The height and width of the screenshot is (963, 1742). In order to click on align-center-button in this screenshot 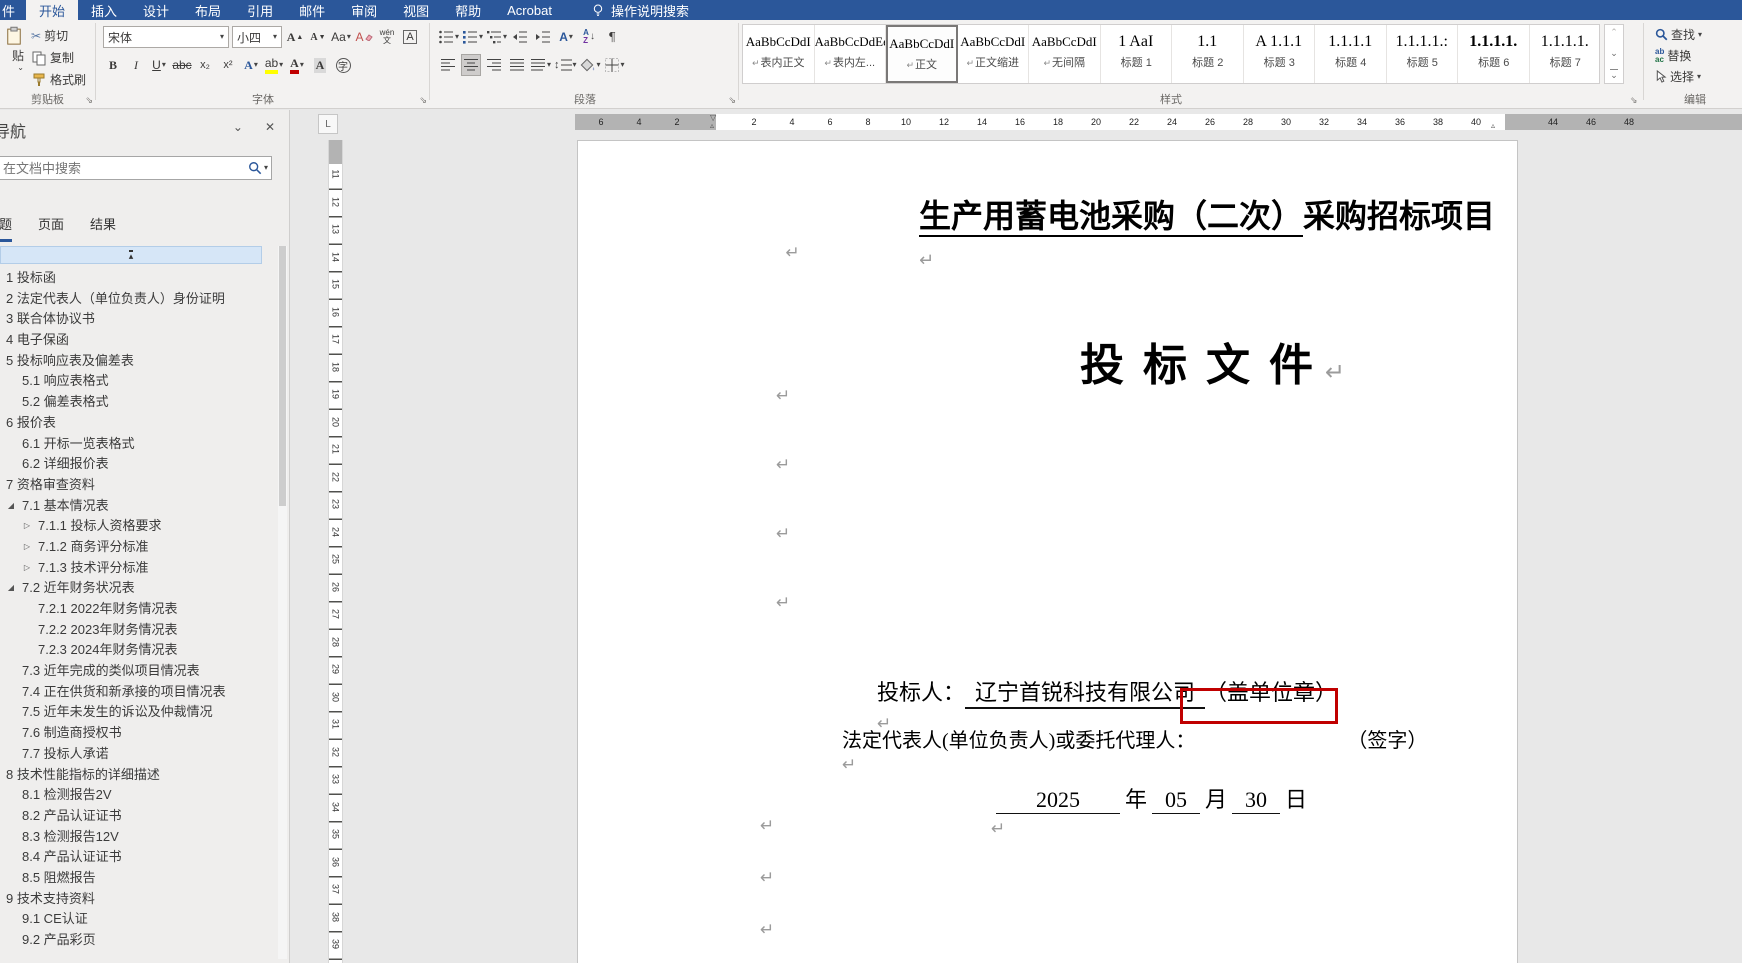, I will do `click(471, 65)`.